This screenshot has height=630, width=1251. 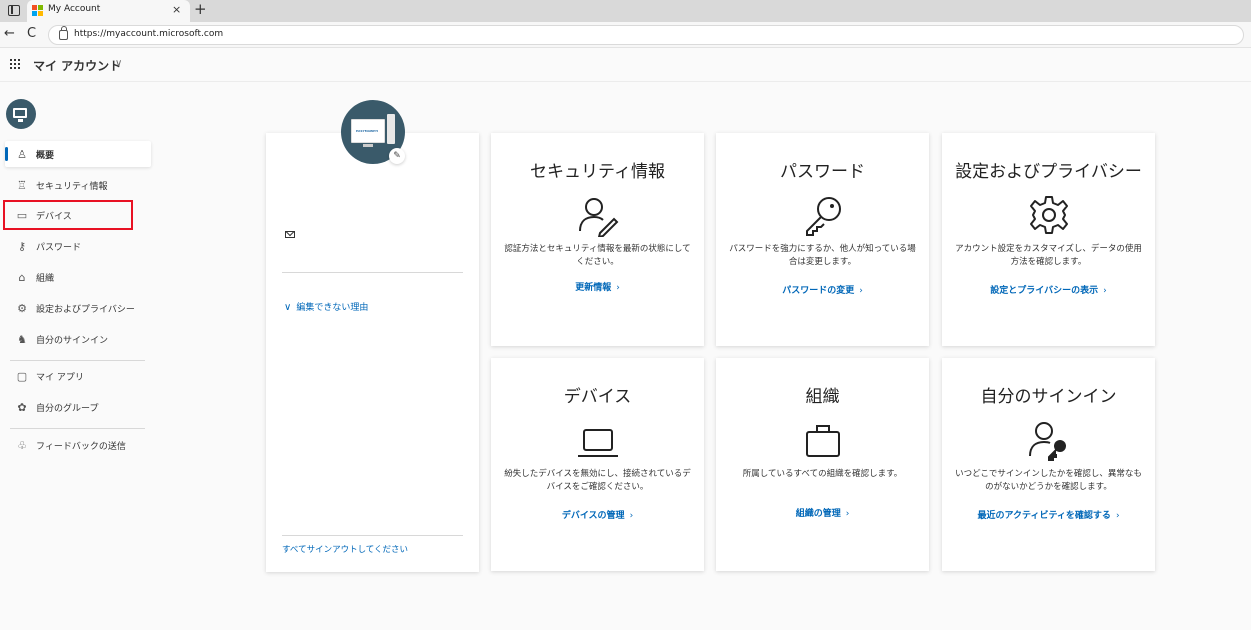 What do you see at coordinates (149, 34) in the screenshot?
I see `url-text: https://myaccount.microsoft.com` at bounding box center [149, 34].